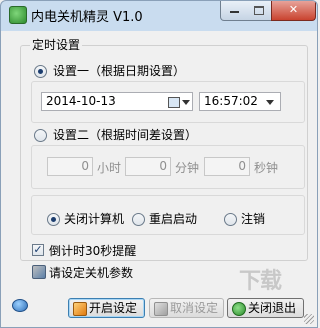  I want to click on restart-label: 重启启动, so click(173, 218).